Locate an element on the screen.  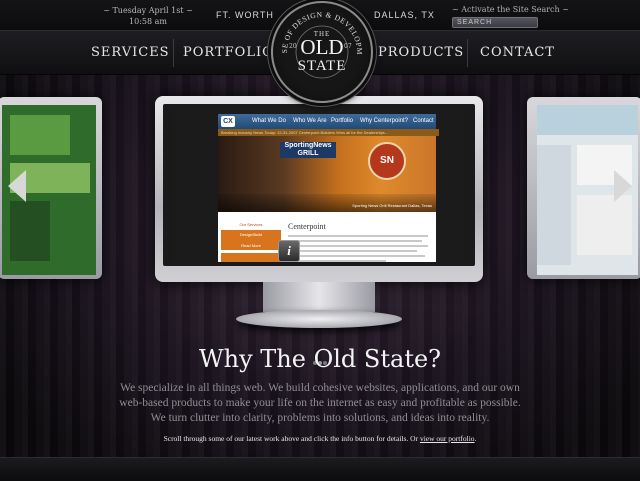
hero-badge: SN is located at coordinates (387, 161).